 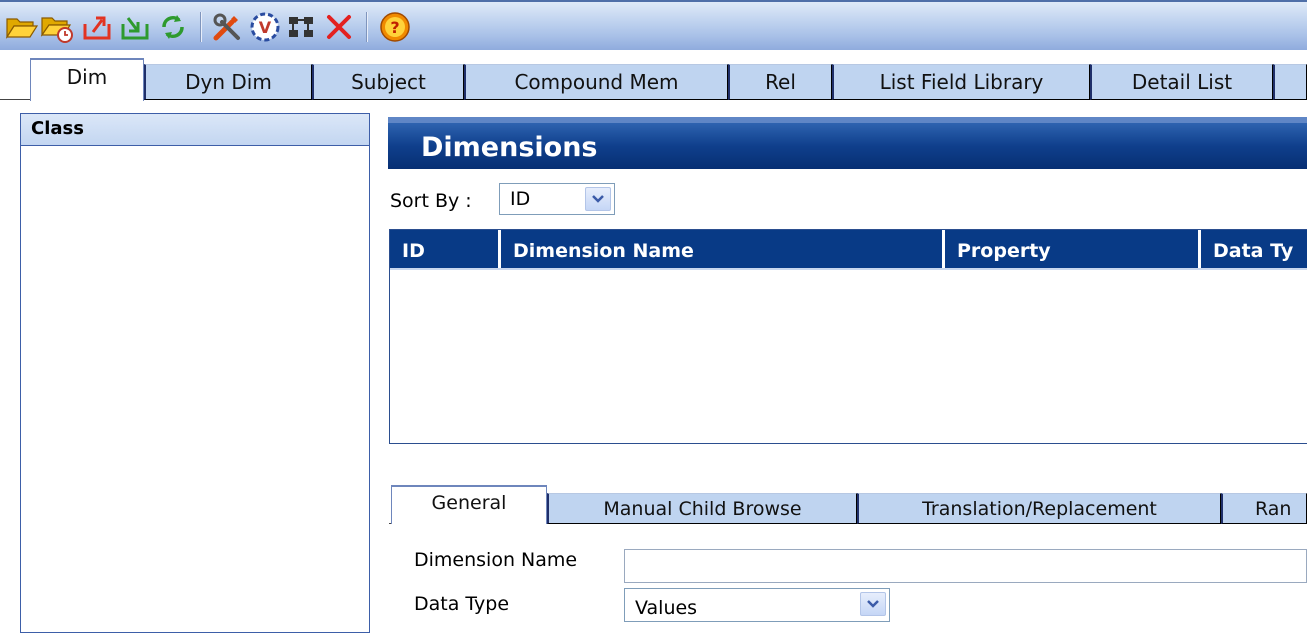 I want to click on data-type-value: Values, so click(x=666, y=608).